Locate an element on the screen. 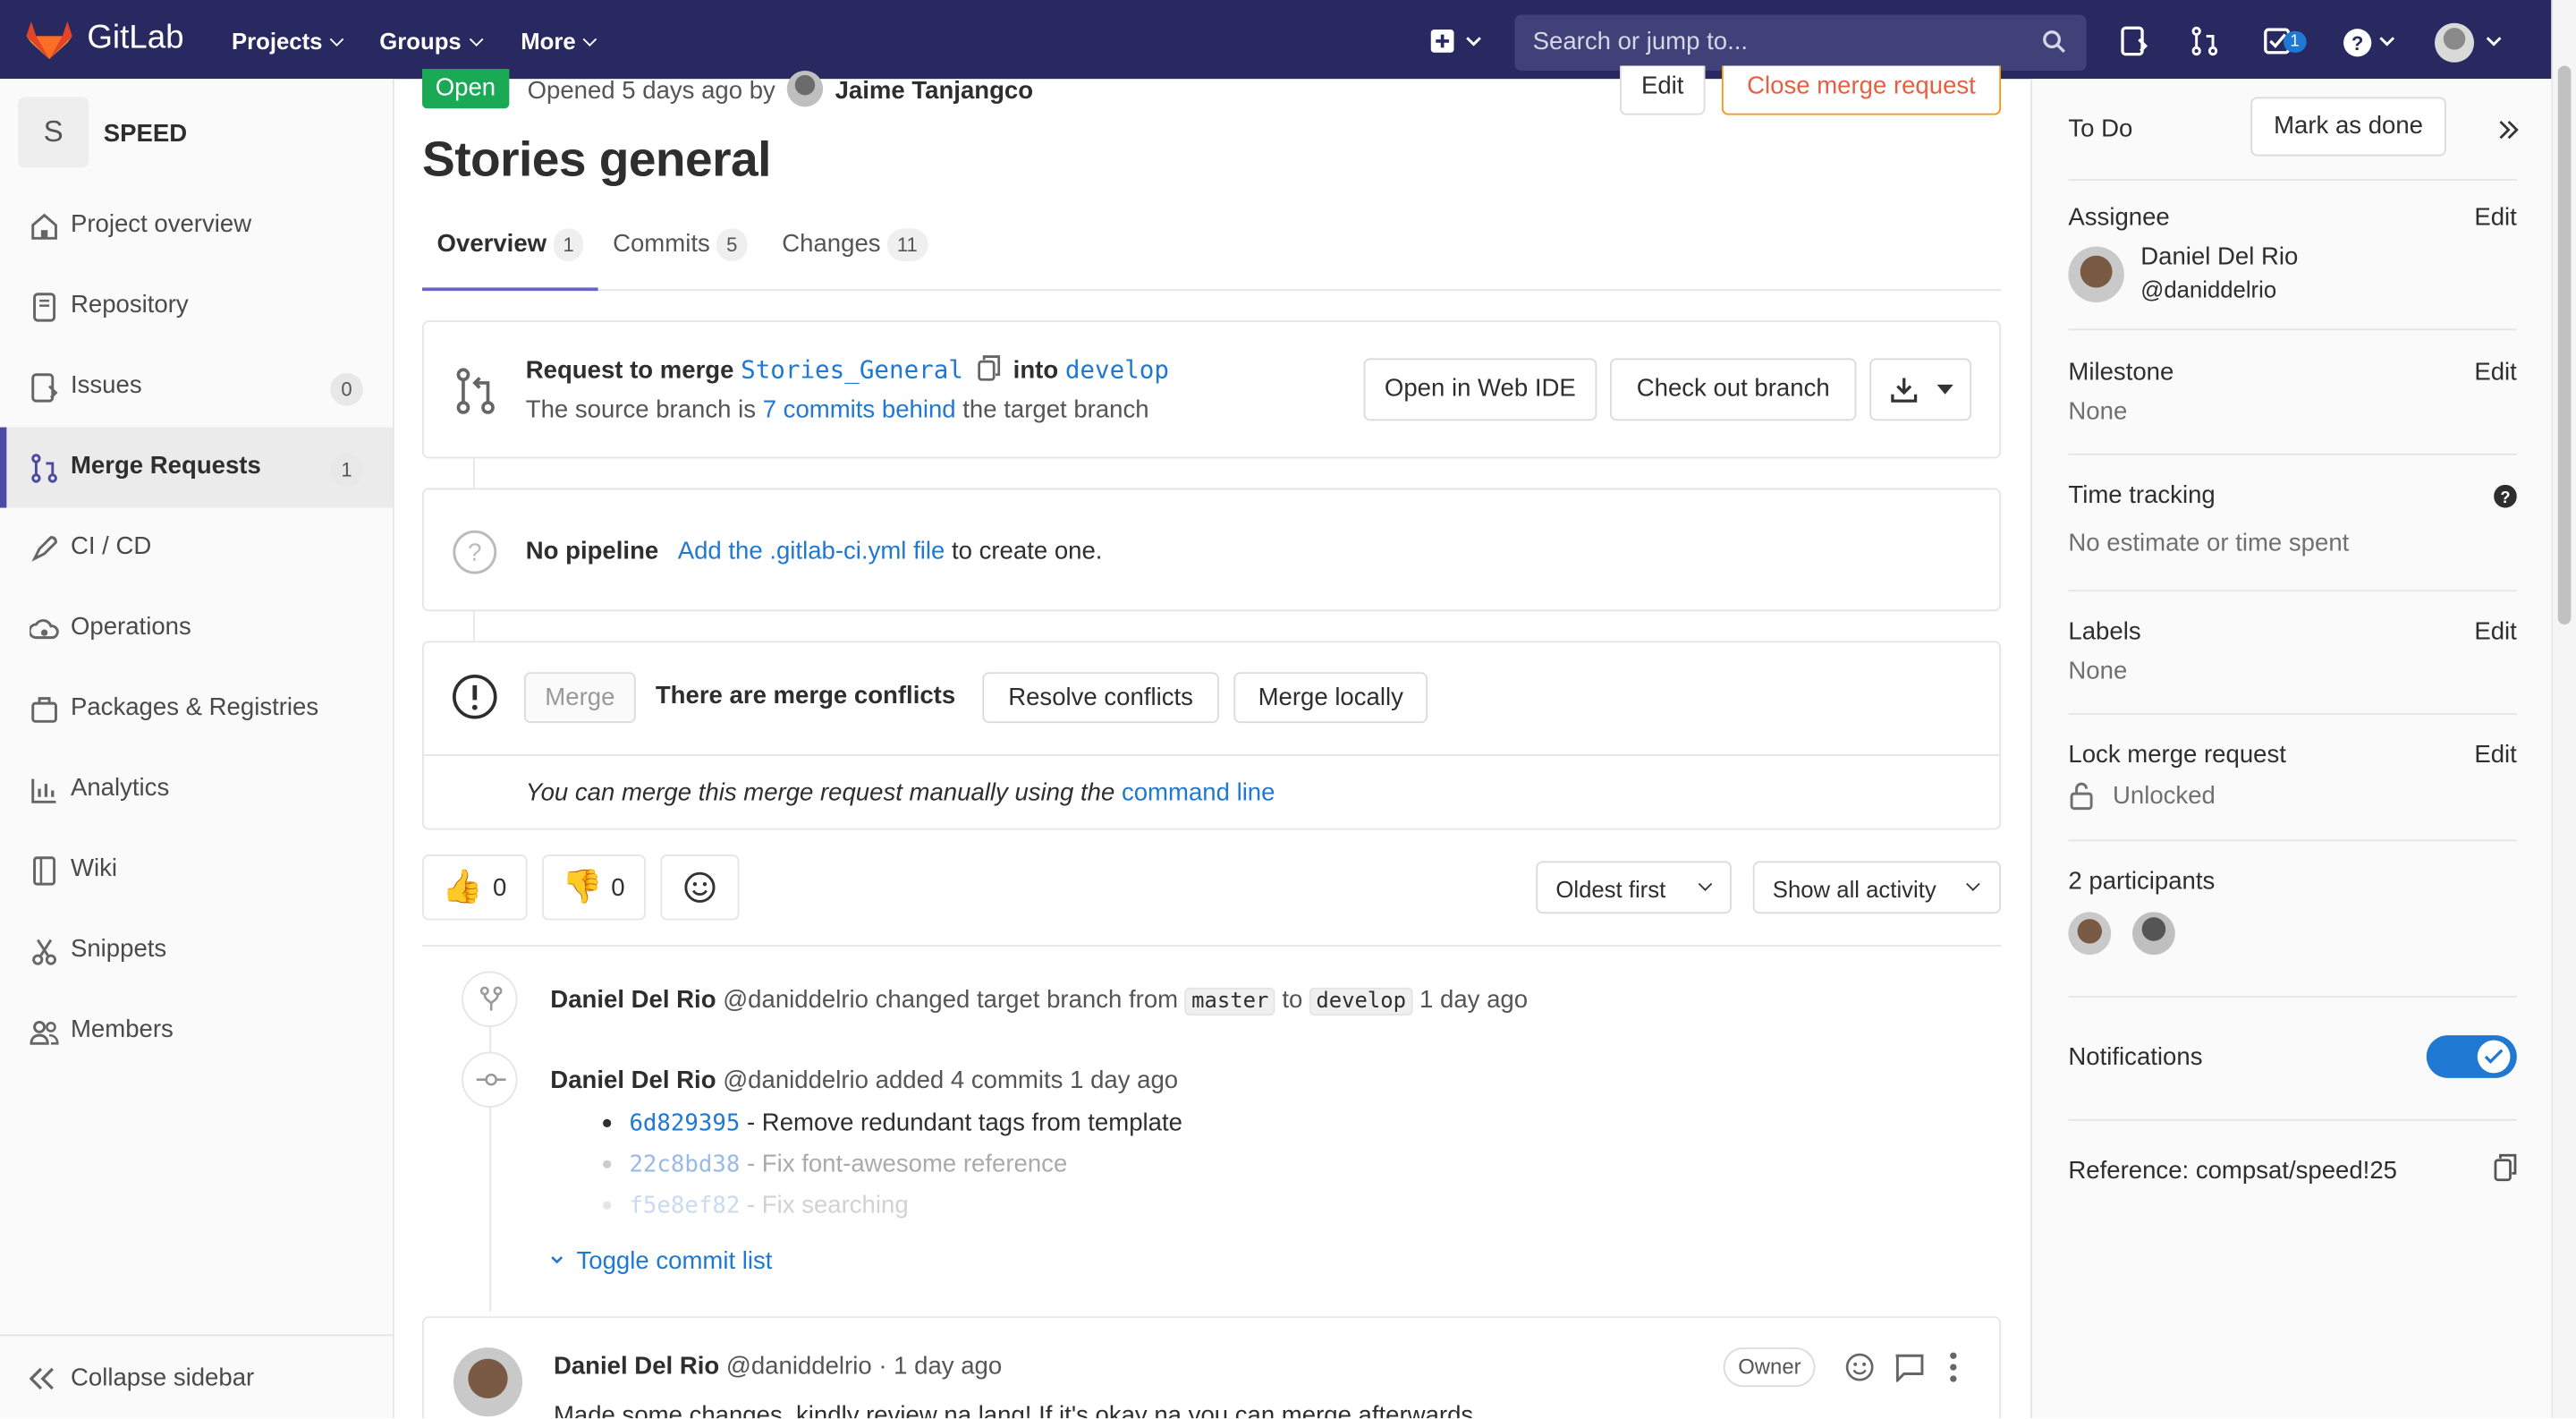  todo-section: To Do Mark as done is located at coordinates (2293, 130).